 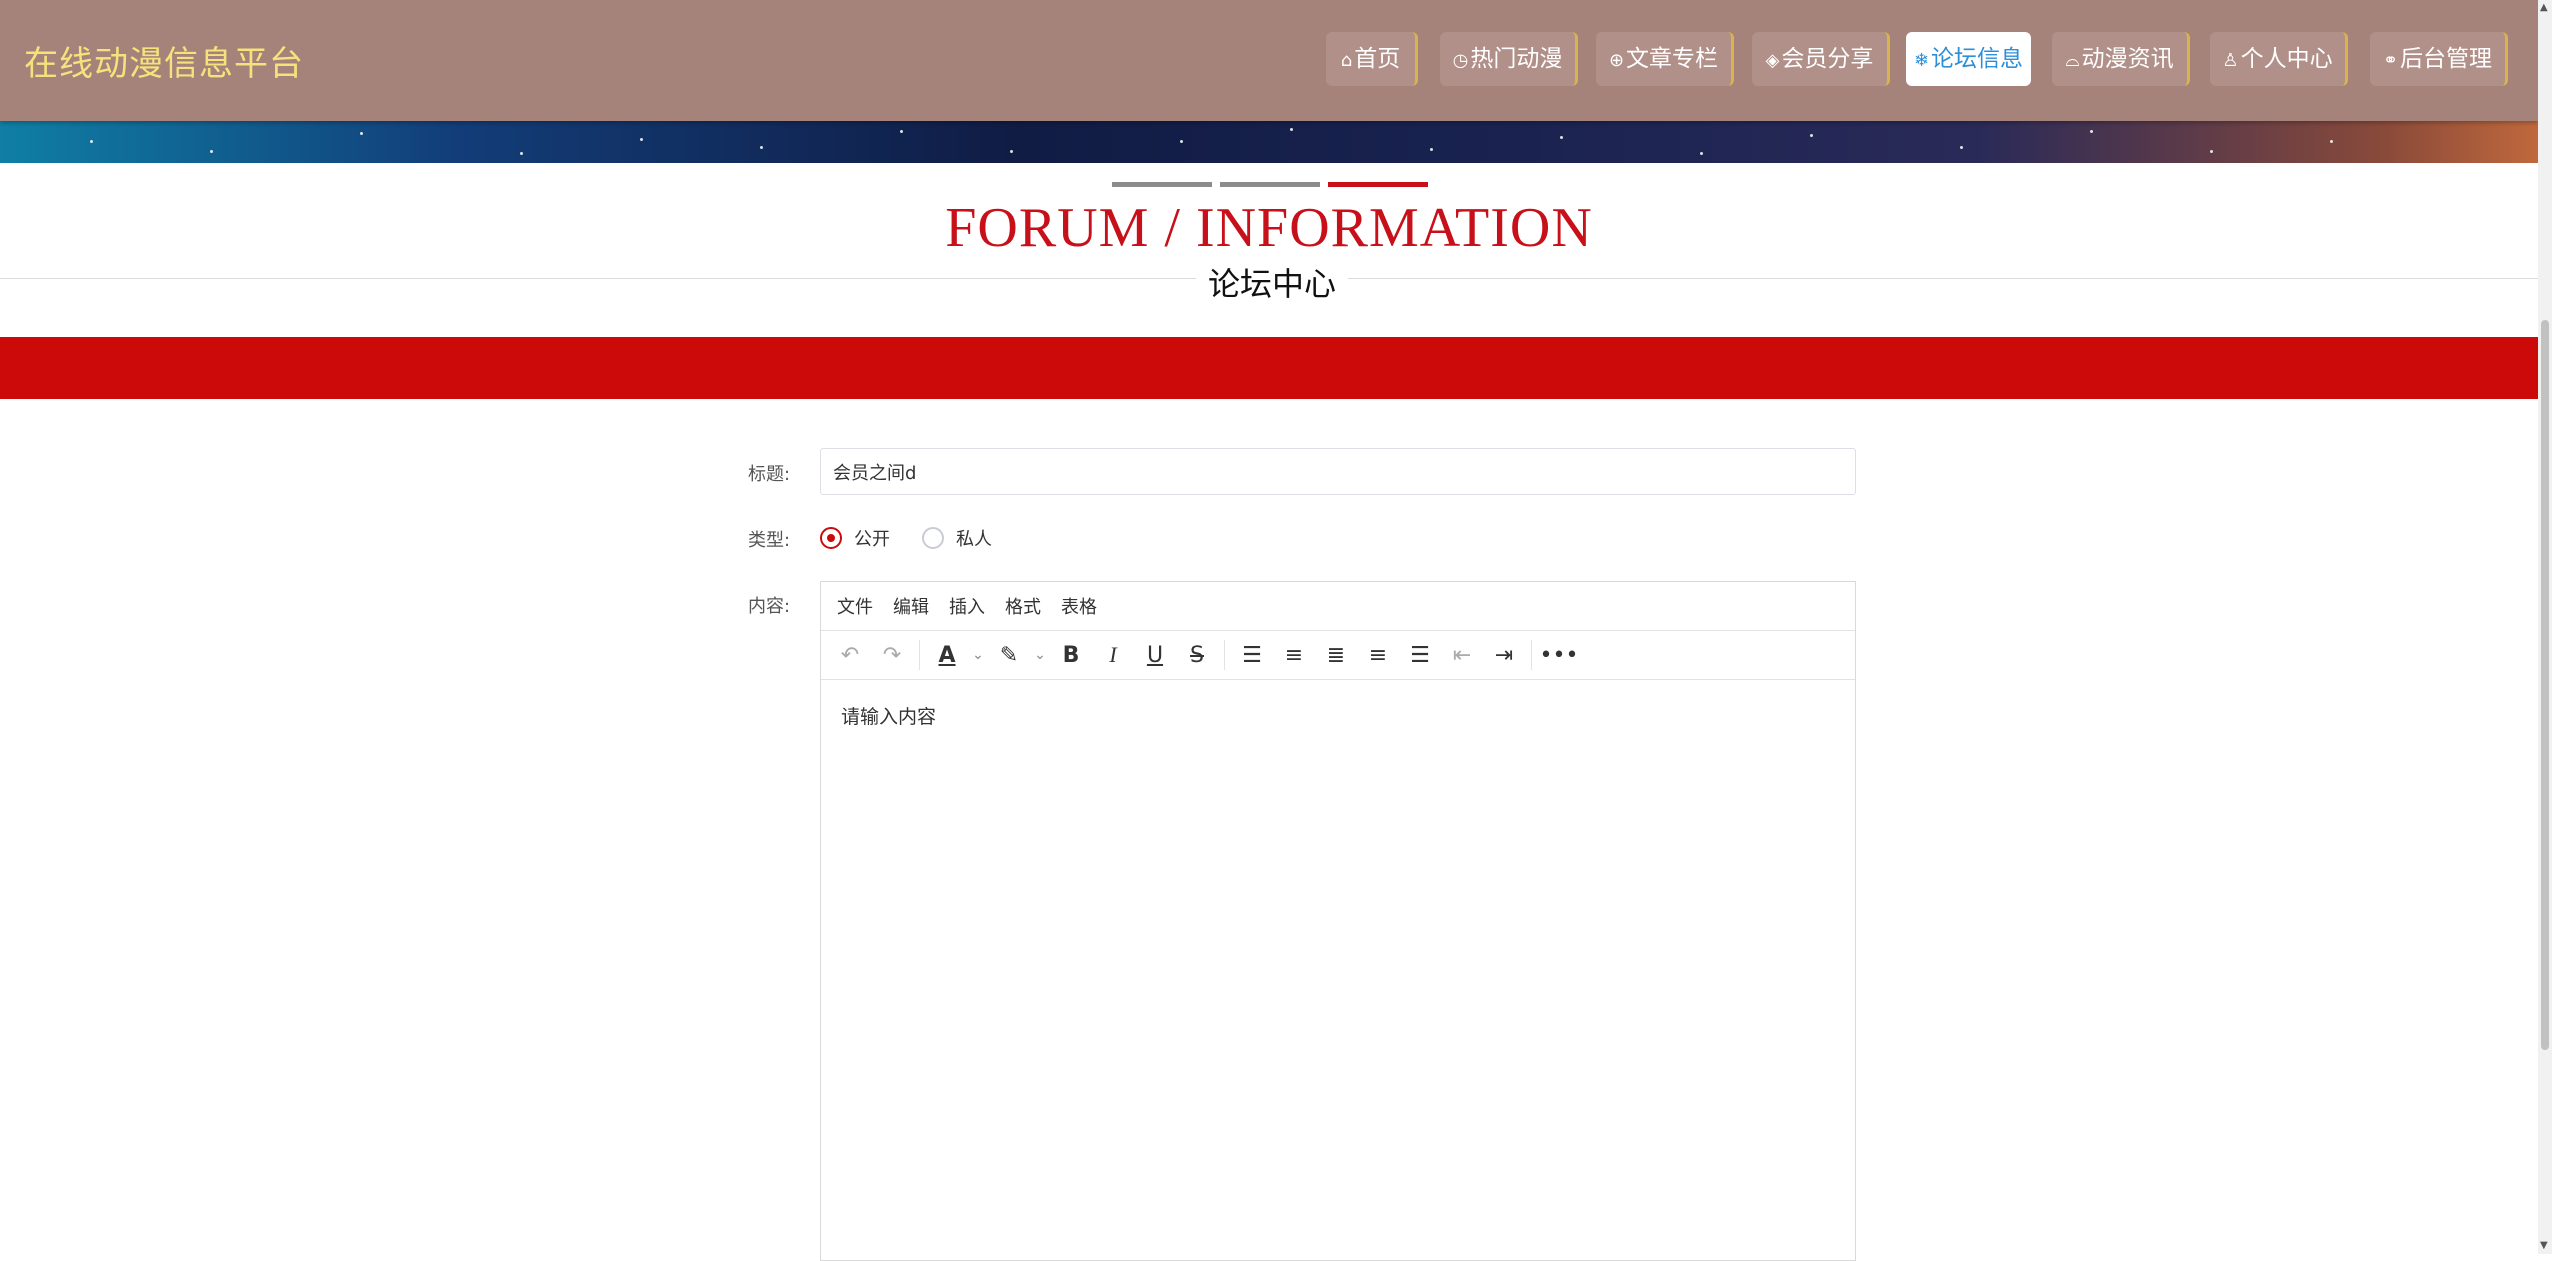 What do you see at coordinates (947, 655) in the screenshot?
I see `text-color-icon: A` at bounding box center [947, 655].